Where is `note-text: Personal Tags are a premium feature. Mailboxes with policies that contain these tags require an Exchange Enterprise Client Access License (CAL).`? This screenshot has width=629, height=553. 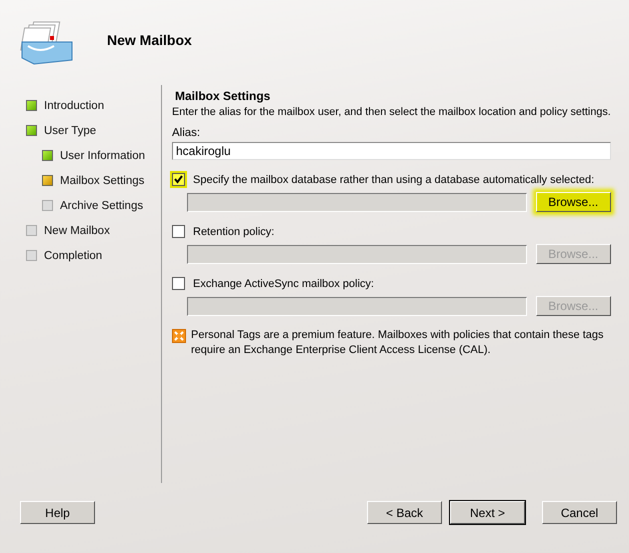
note-text: Personal Tags are a premium feature. Mailboxes with policies that contain these tags require an Exchange Enterprise Client Access License (CAL). is located at coordinates (398, 343).